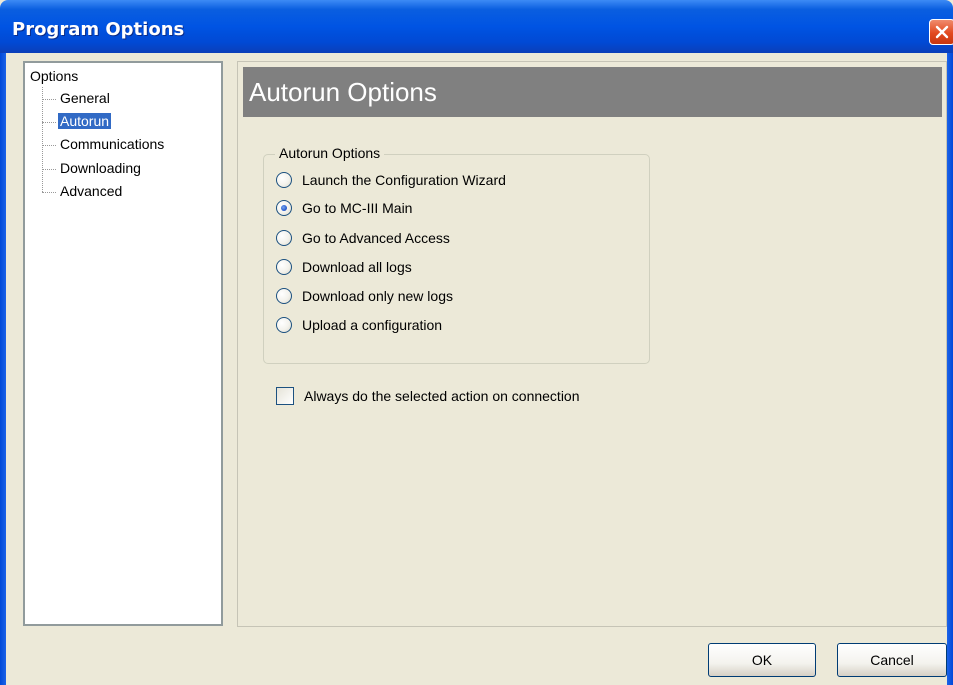  What do you see at coordinates (84, 121) in the screenshot?
I see `tree-item-label: Autorun` at bounding box center [84, 121].